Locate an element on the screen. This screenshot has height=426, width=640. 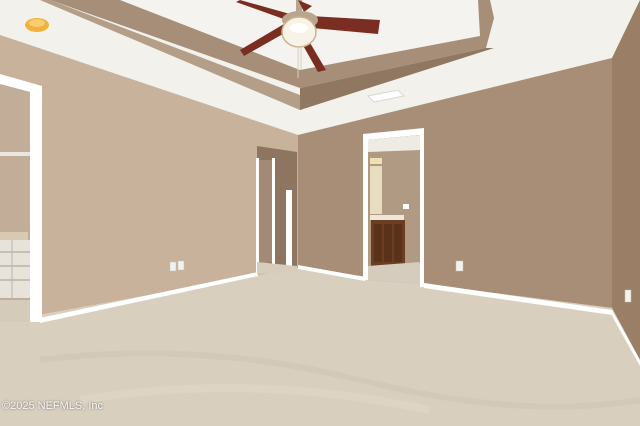
watermark-text: ©2025 NEFMLS, Inc is located at coordinates (53, 406).